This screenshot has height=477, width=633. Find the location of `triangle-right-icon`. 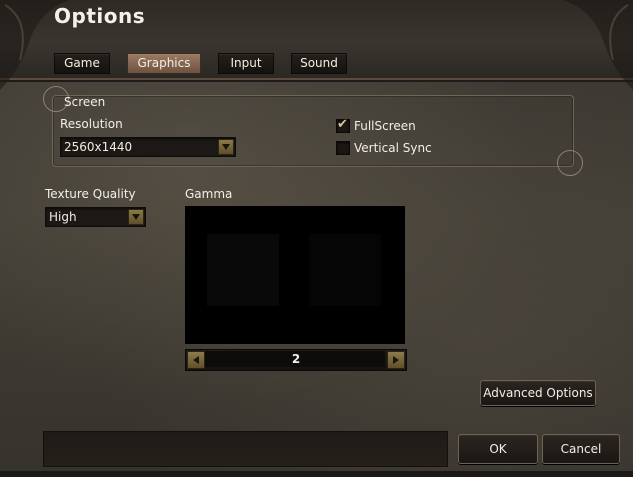

triangle-right-icon is located at coordinates (396, 360).